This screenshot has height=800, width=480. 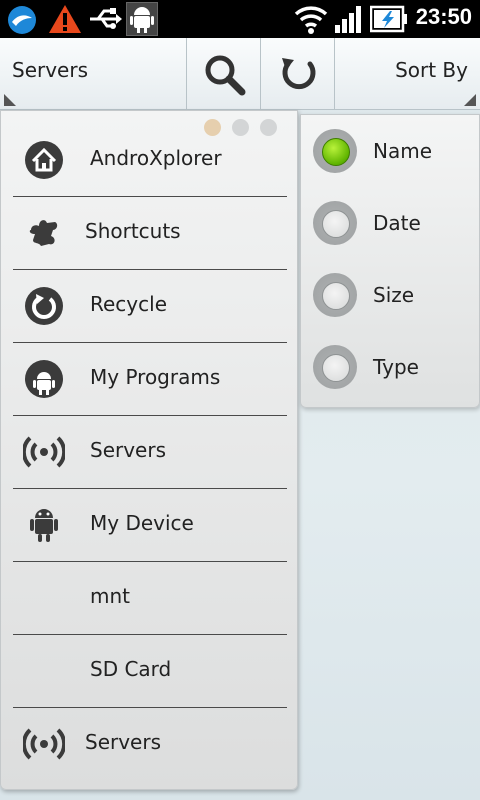 I want to click on sort-by-label: Sort By, so click(x=431, y=70).